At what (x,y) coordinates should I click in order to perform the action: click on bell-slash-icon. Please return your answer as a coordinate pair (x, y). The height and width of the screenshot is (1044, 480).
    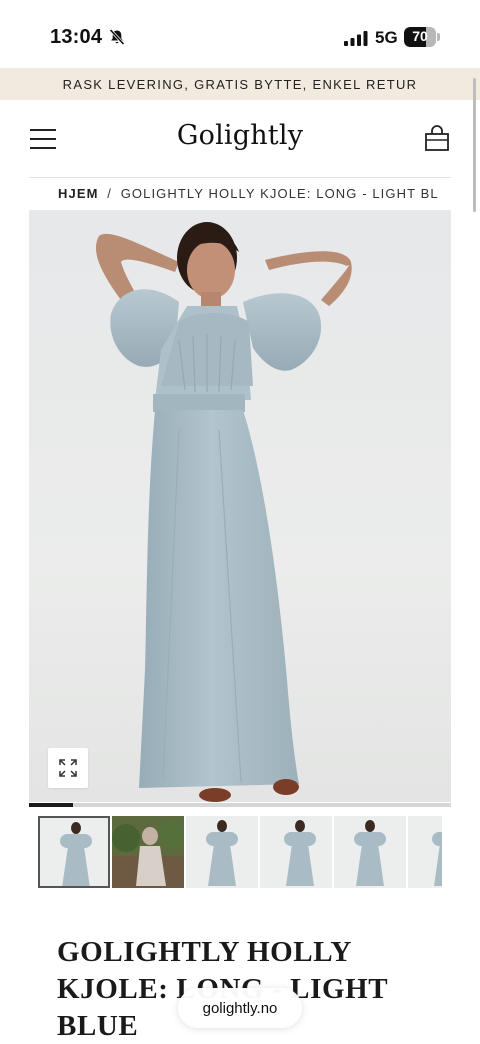
    Looking at the image, I should click on (117, 37).